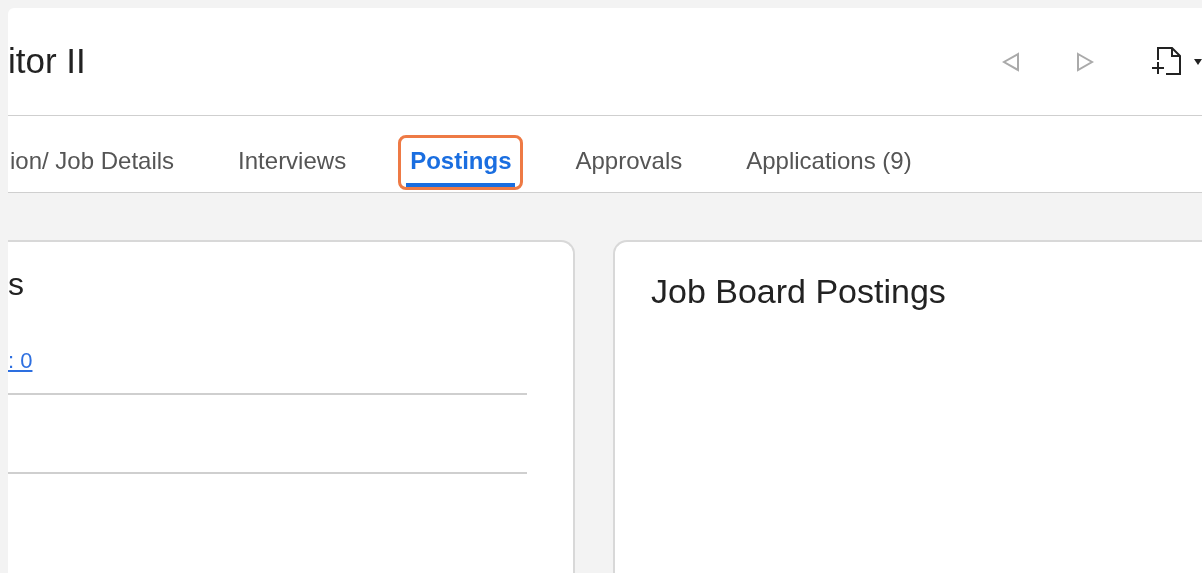 This screenshot has height=573, width=1202. I want to click on tab: Postings, so click(461, 162).